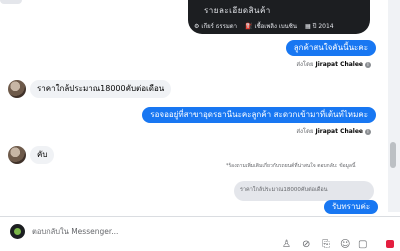 Image resolution: width=400 pixels, height=251 pixels. Describe the element at coordinates (345, 245) in the screenshot. I see `emoji-icon: ☺` at that location.